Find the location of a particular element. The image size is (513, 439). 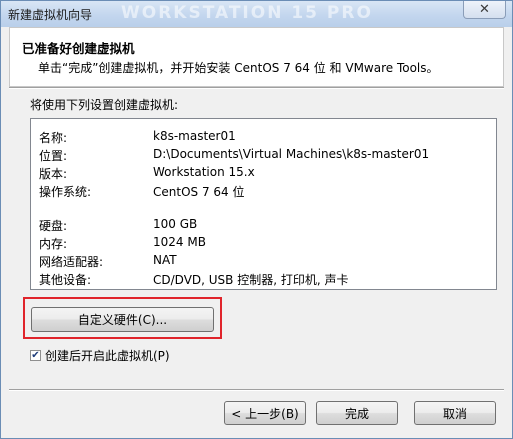

summary-key: 版本: is located at coordinates (53, 174).